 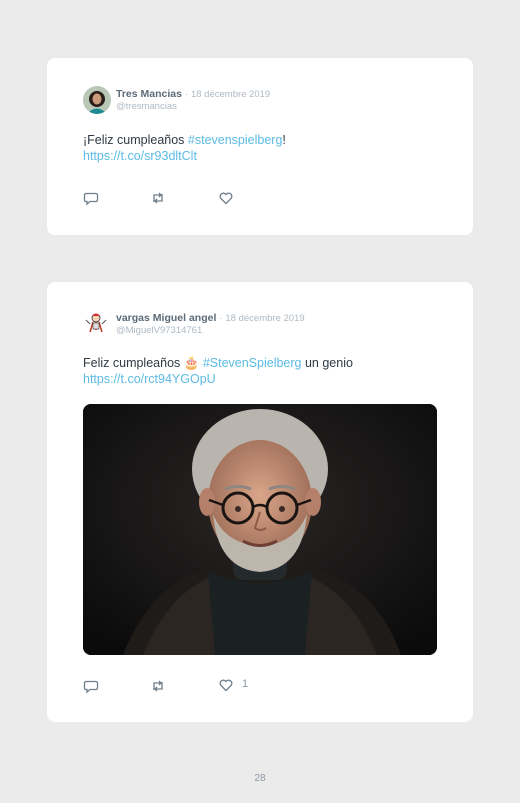 I want to click on author-name: vargas Miguel angel, so click(x=166, y=318).